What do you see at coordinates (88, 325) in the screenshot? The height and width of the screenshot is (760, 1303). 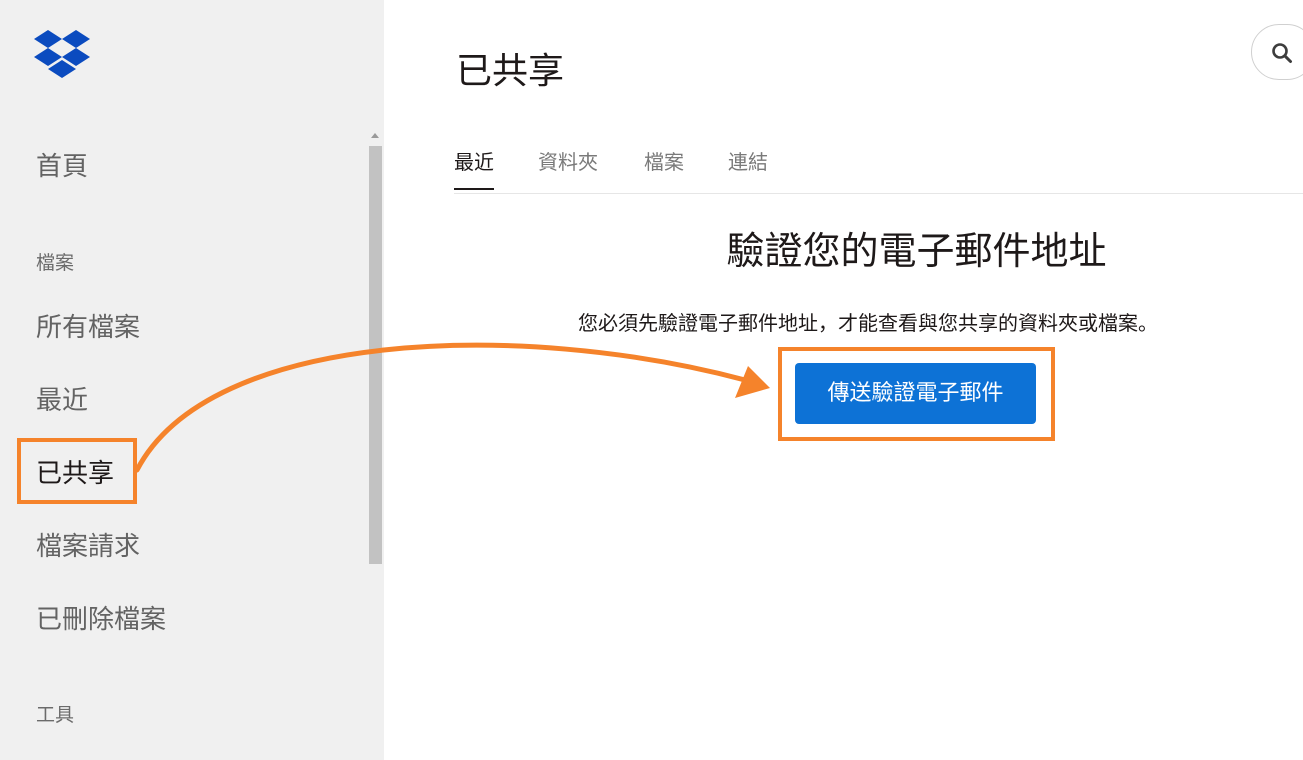 I see `sidebar-item-all-files: 所有檔案` at bounding box center [88, 325].